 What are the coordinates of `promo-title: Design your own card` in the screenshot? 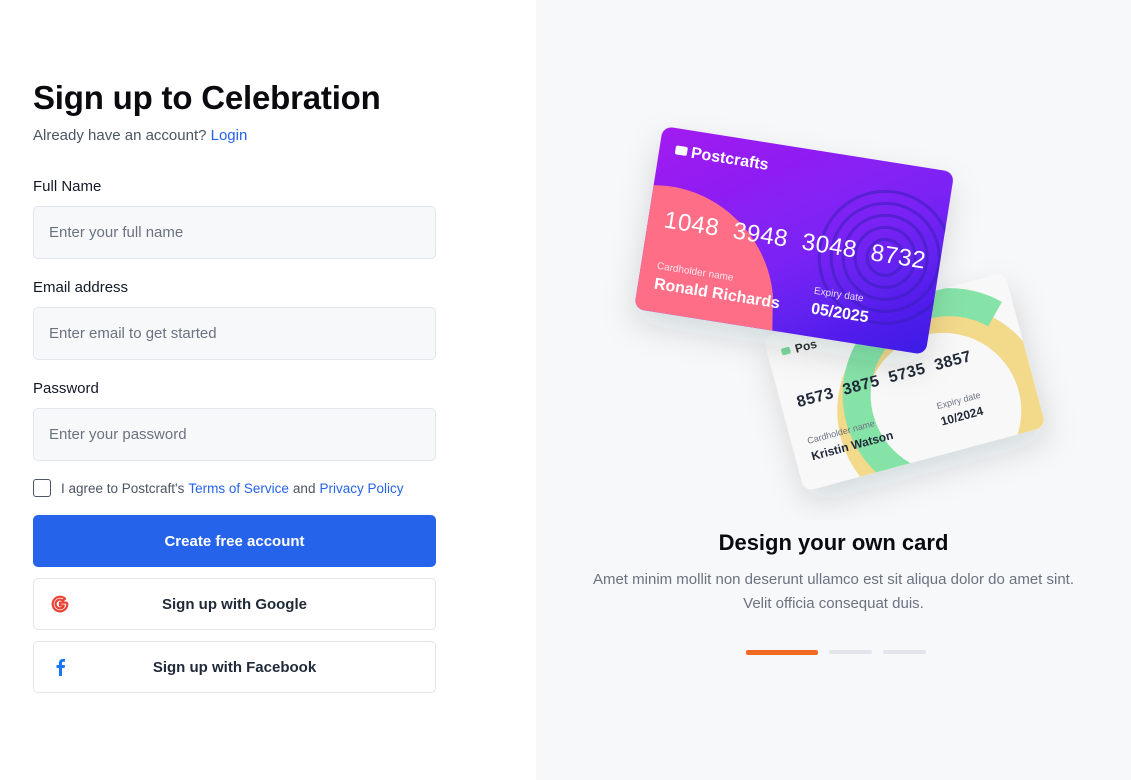 It's located at (833, 542).